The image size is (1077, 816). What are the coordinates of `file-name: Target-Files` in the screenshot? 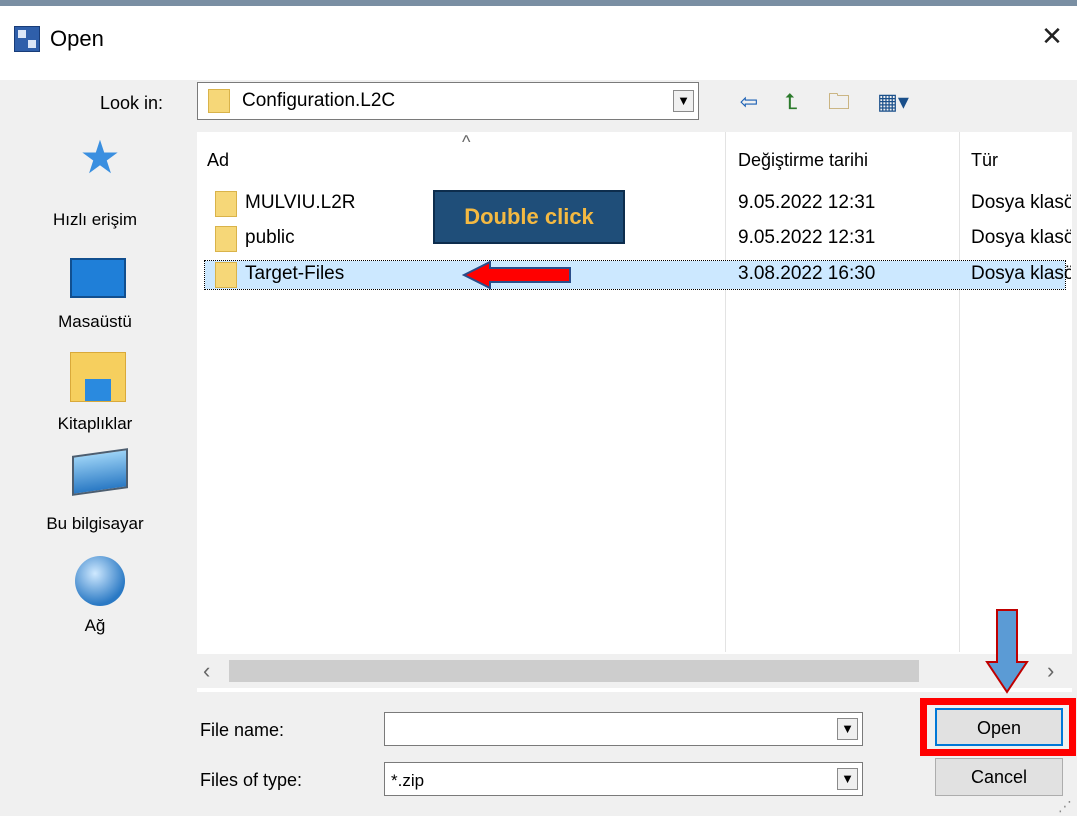 It's located at (295, 273).